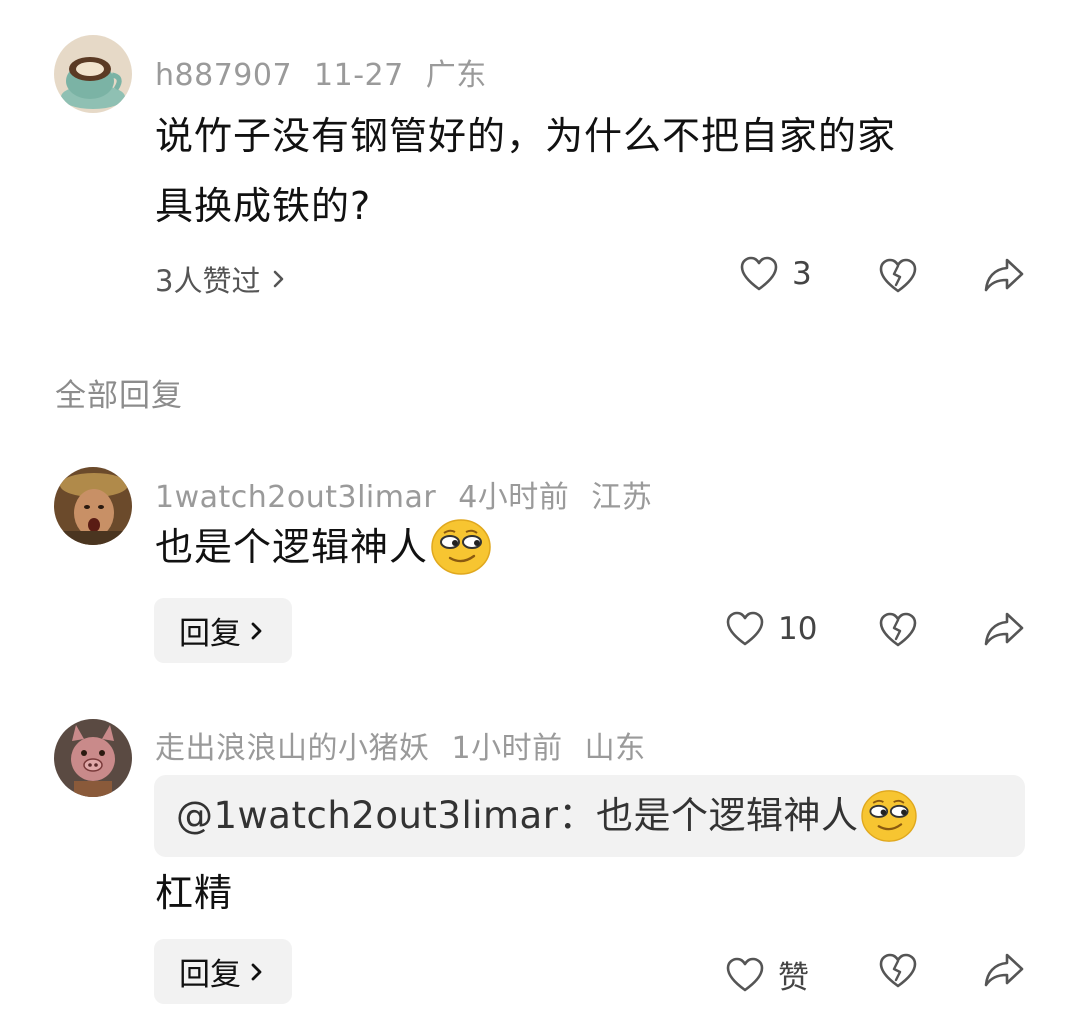 The image size is (1080, 1009). Describe the element at coordinates (793, 978) in the screenshot. I see `like-label: 赞` at that location.